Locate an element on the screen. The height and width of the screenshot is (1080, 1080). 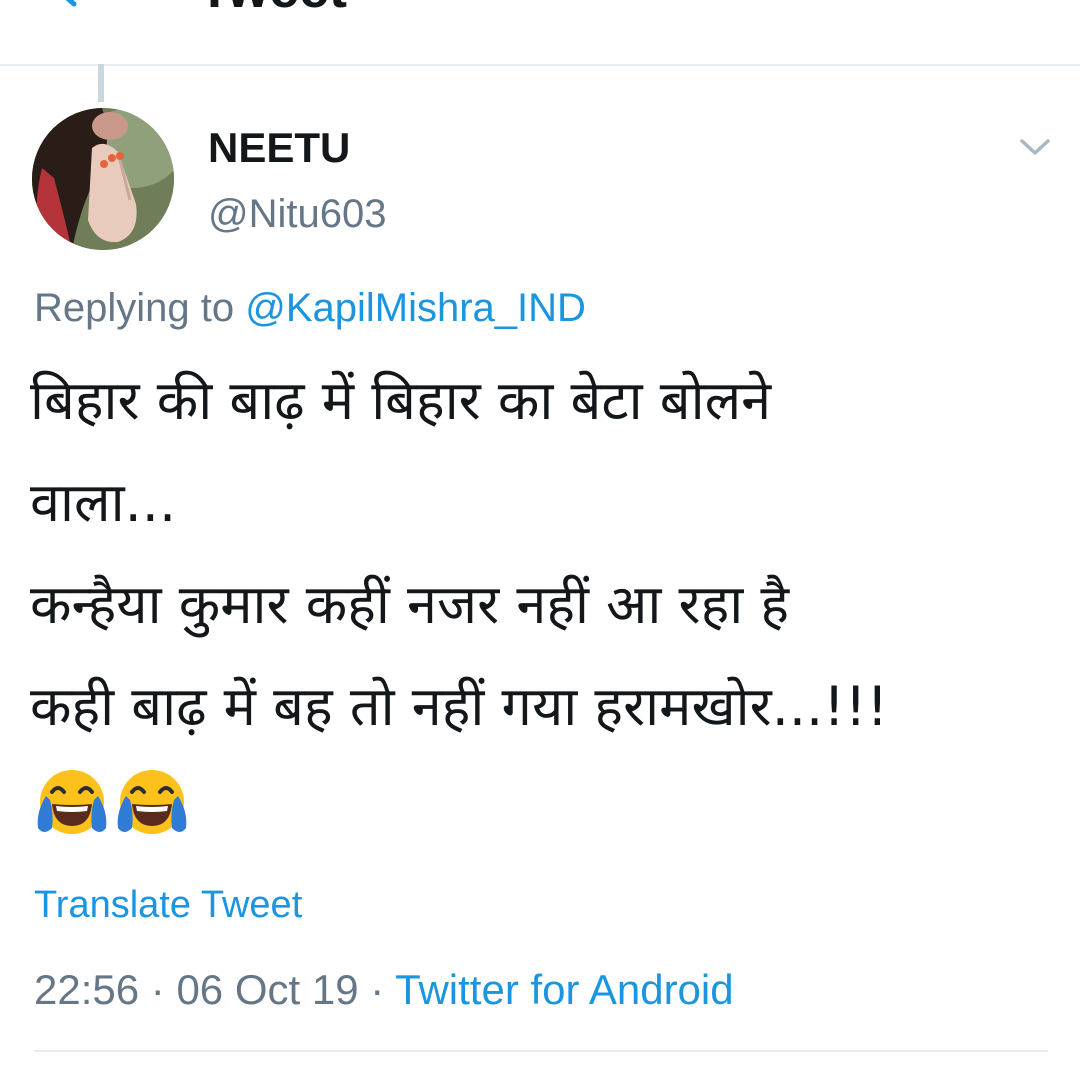
arrow-left-icon is located at coordinates (66, 5).